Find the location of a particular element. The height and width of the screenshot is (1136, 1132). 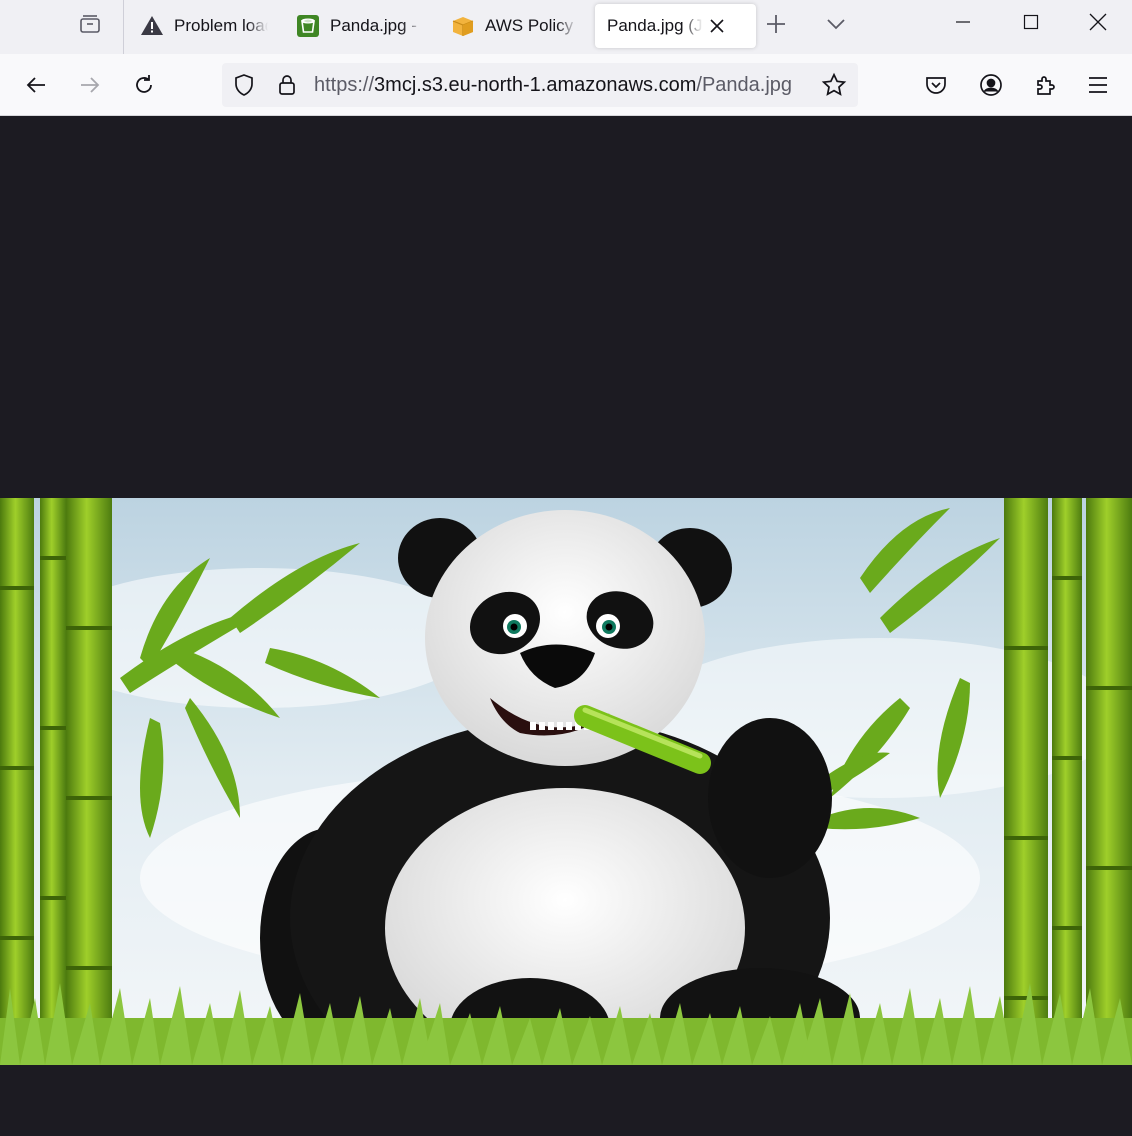

maximize-icon is located at coordinates (1031, 22).